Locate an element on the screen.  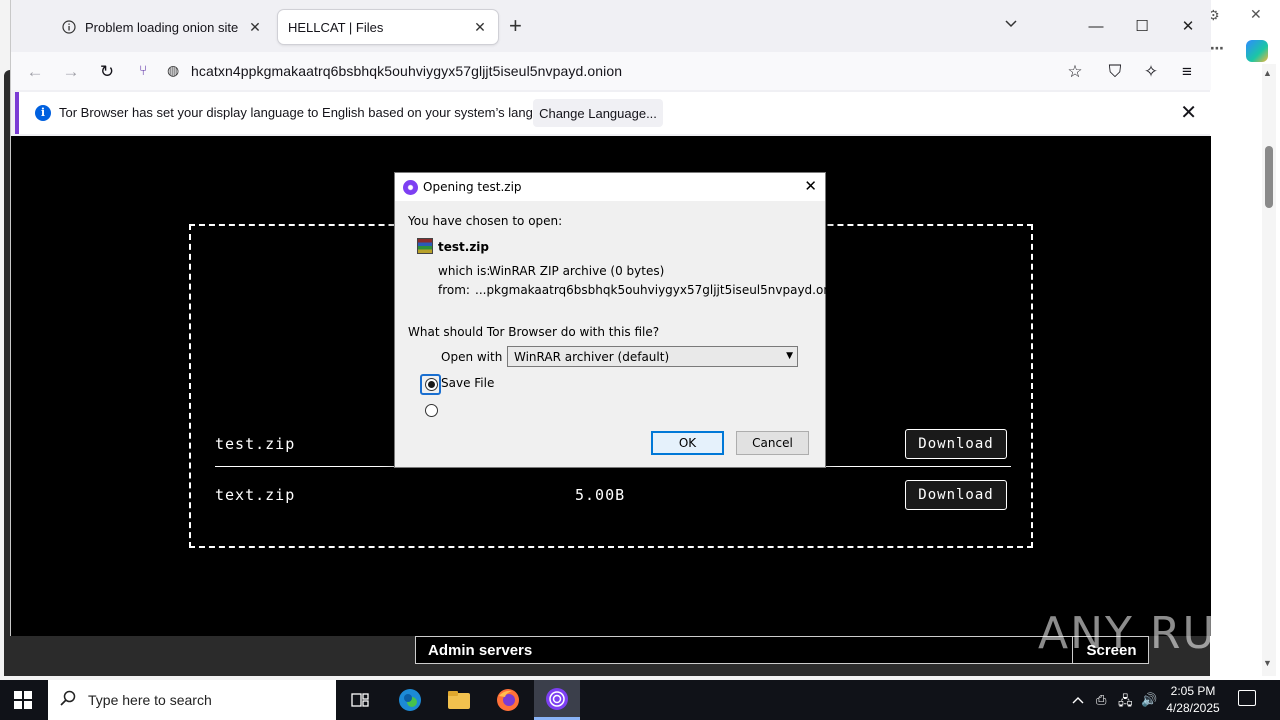
file-explorer-icon is located at coordinates (459, 700).